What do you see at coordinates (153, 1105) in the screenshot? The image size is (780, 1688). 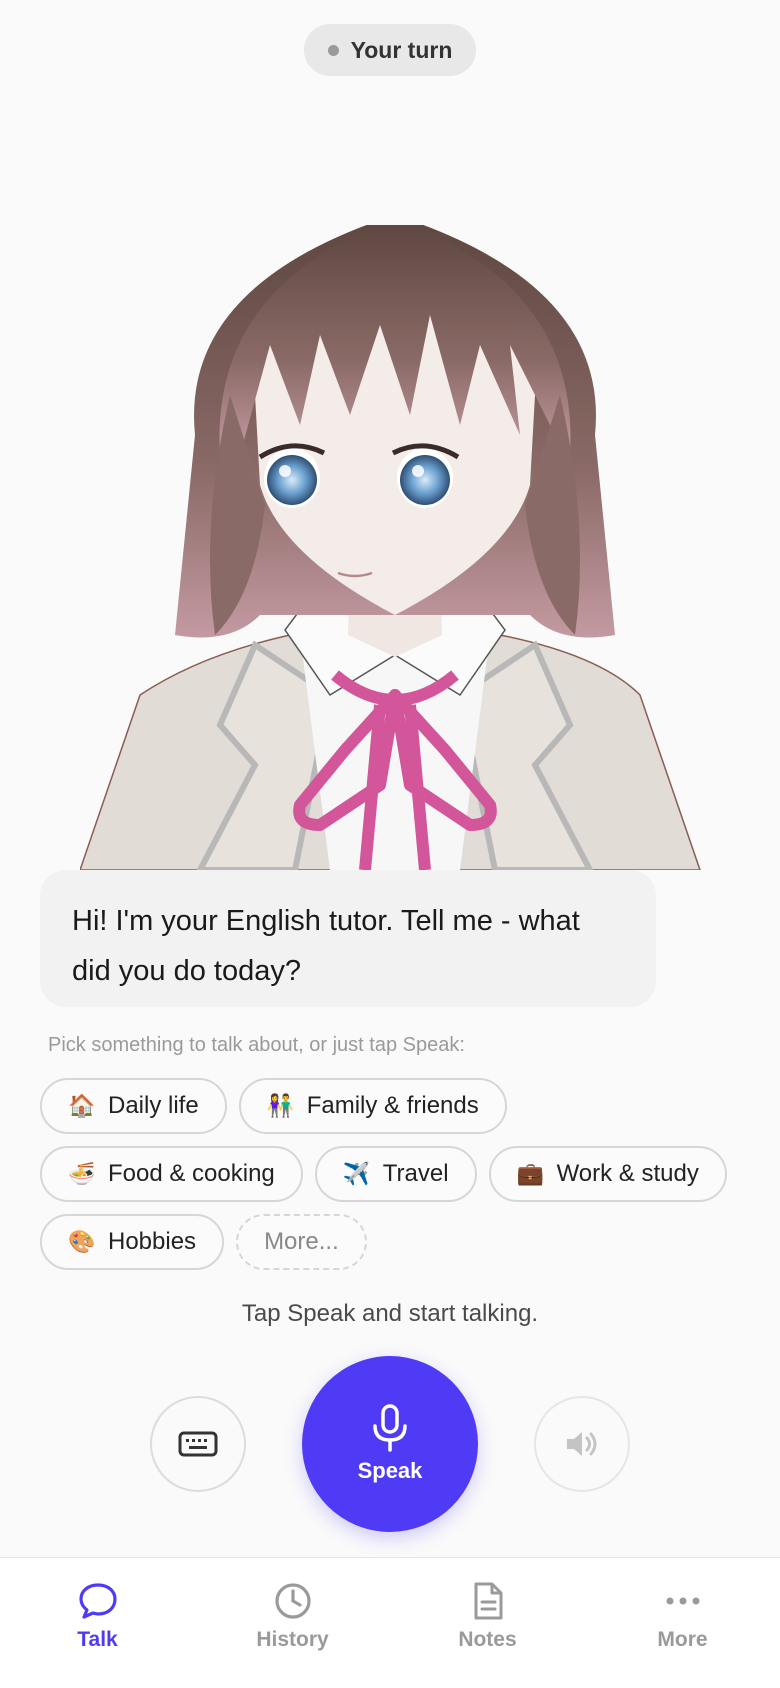 I see `topic-chip-label: Daily life` at bounding box center [153, 1105].